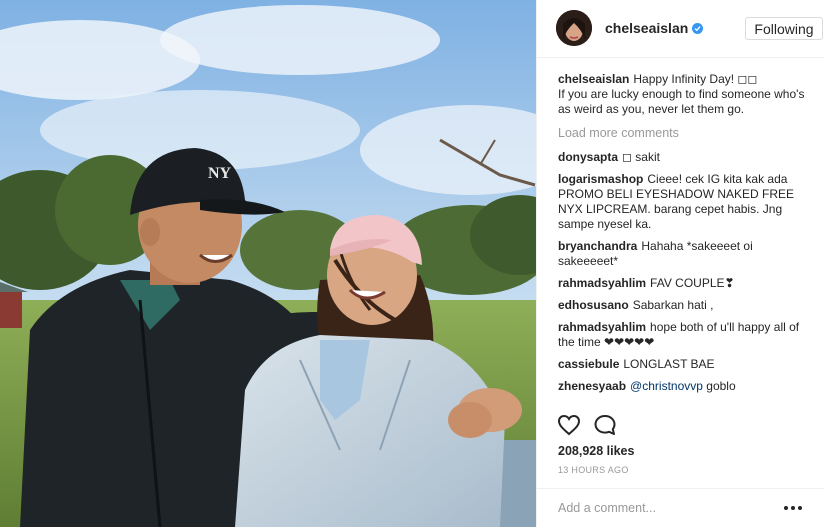  I want to click on post-timestamp: 13 HOURS AGO, so click(593, 470).